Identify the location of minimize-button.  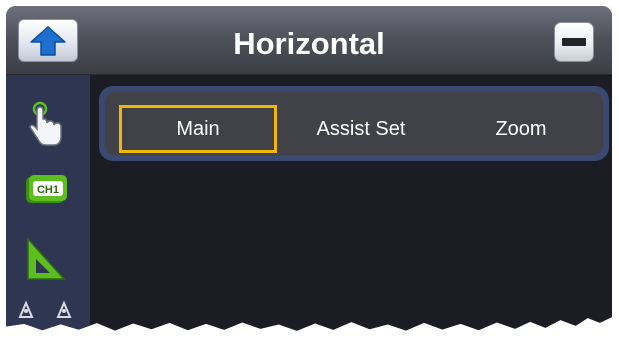
(574, 42).